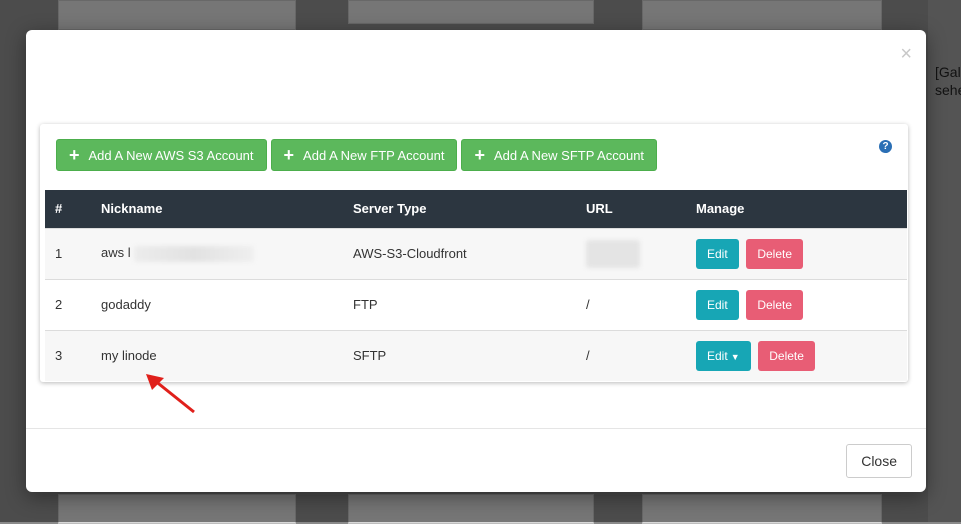 Image resolution: width=961 pixels, height=524 pixels. I want to click on header-server-type: Server Type, so click(390, 209).